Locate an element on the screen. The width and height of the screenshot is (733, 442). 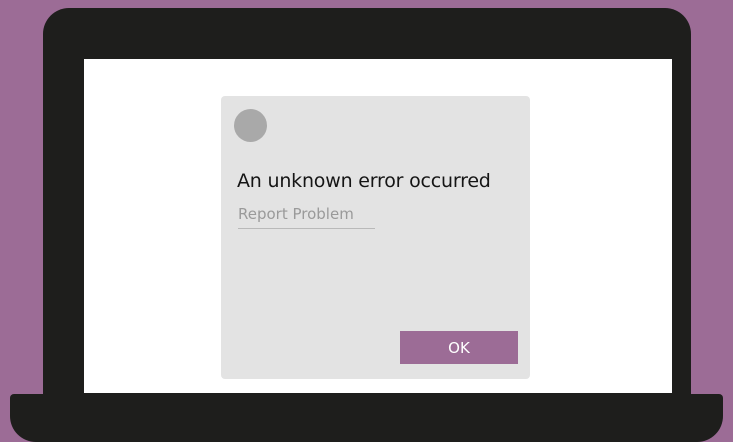
ok-button: OK is located at coordinates (459, 347).